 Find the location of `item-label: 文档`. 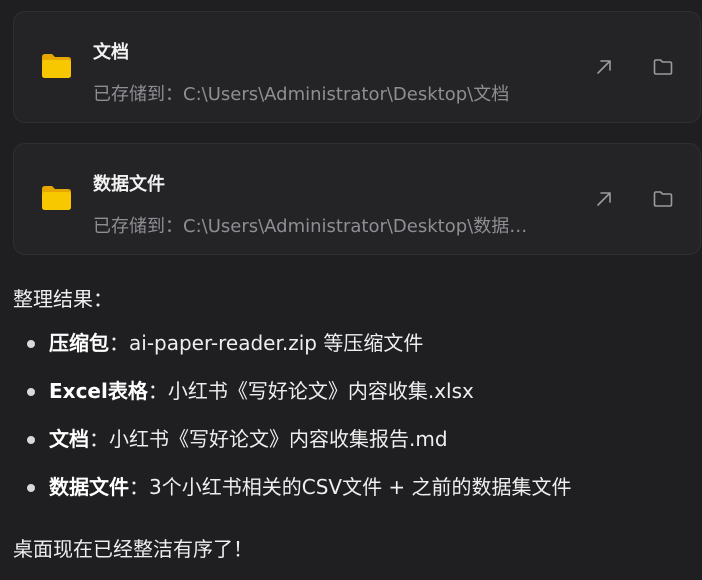

item-label: 文档 is located at coordinates (69, 439).